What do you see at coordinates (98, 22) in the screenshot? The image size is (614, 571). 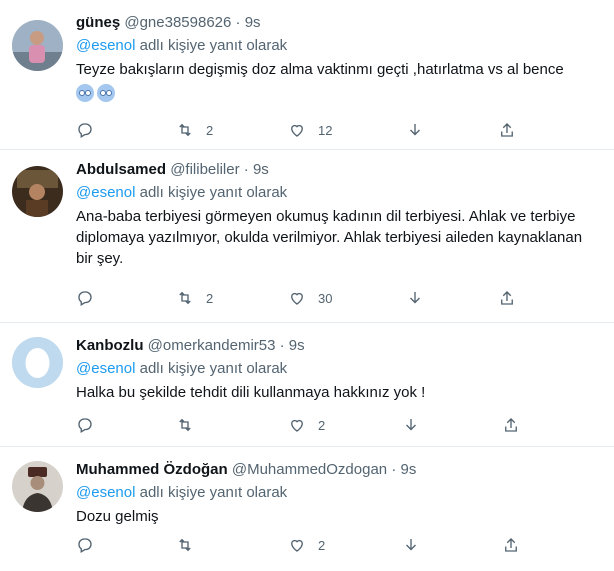 I see `author-name: güneş` at bounding box center [98, 22].